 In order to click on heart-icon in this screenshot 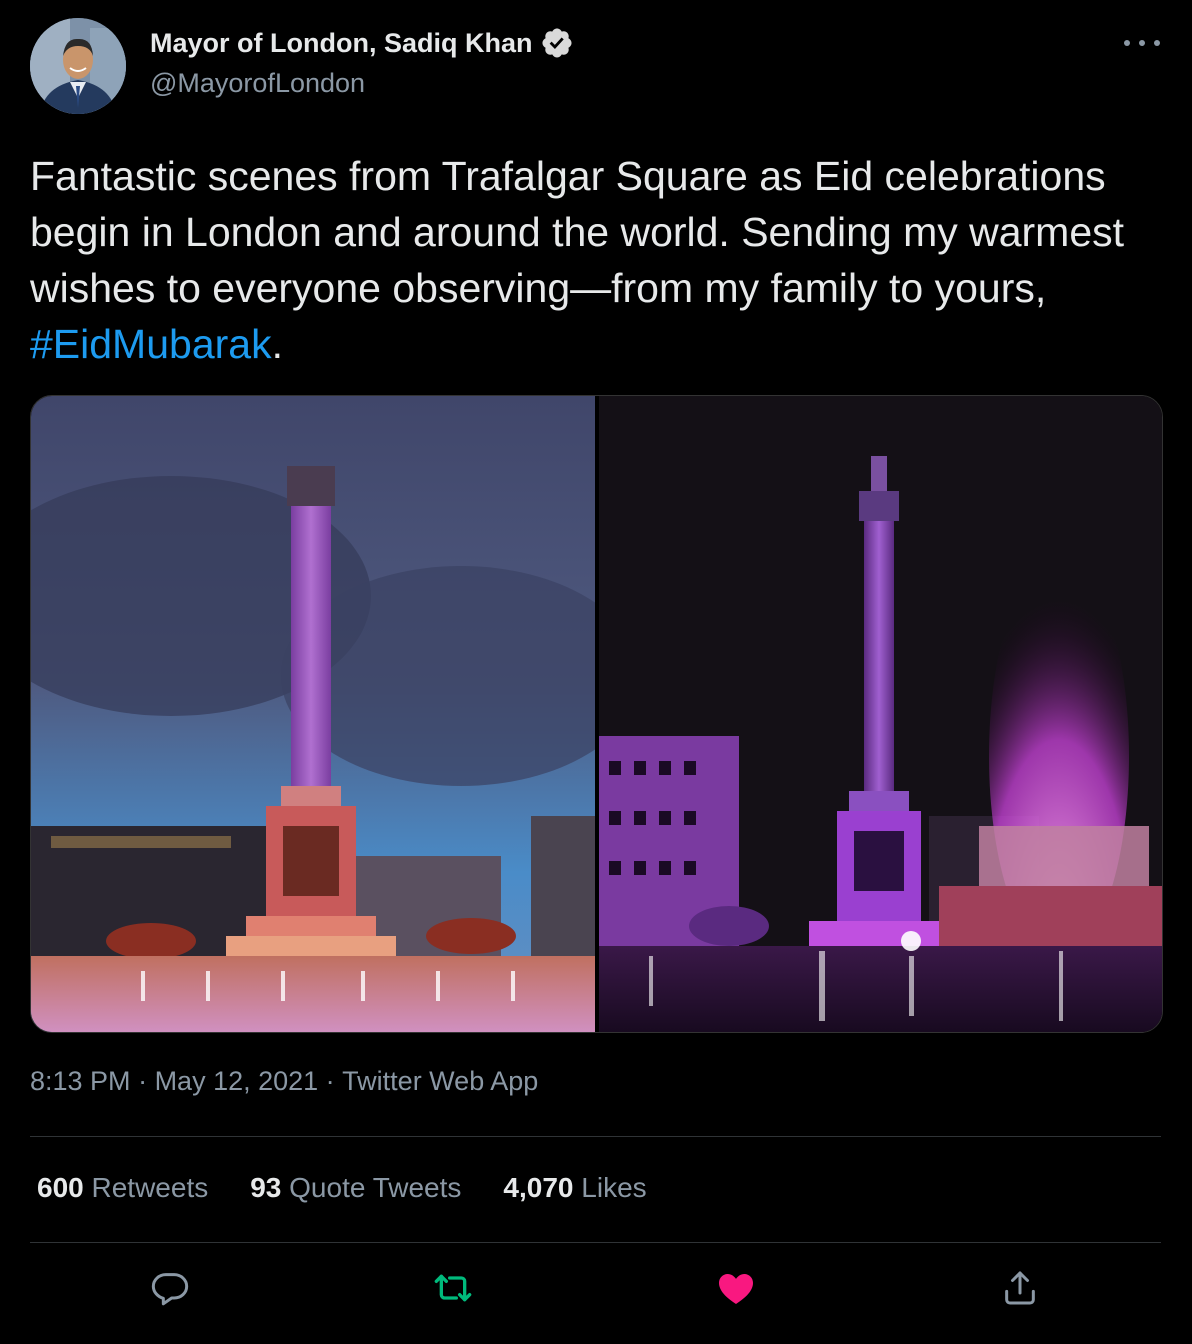, I will do `click(736, 1289)`.